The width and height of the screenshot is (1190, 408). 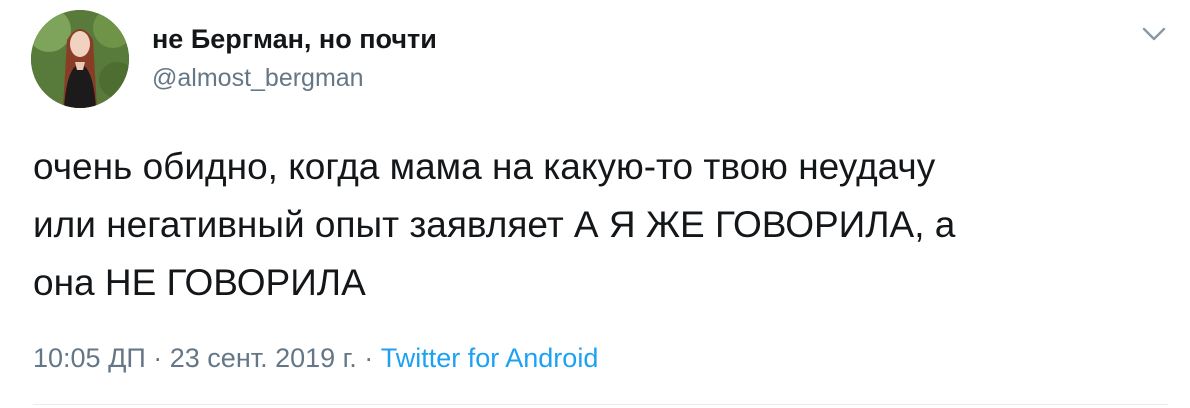 I want to click on tweet-source-link: Twitter for Android, so click(x=490, y=358).